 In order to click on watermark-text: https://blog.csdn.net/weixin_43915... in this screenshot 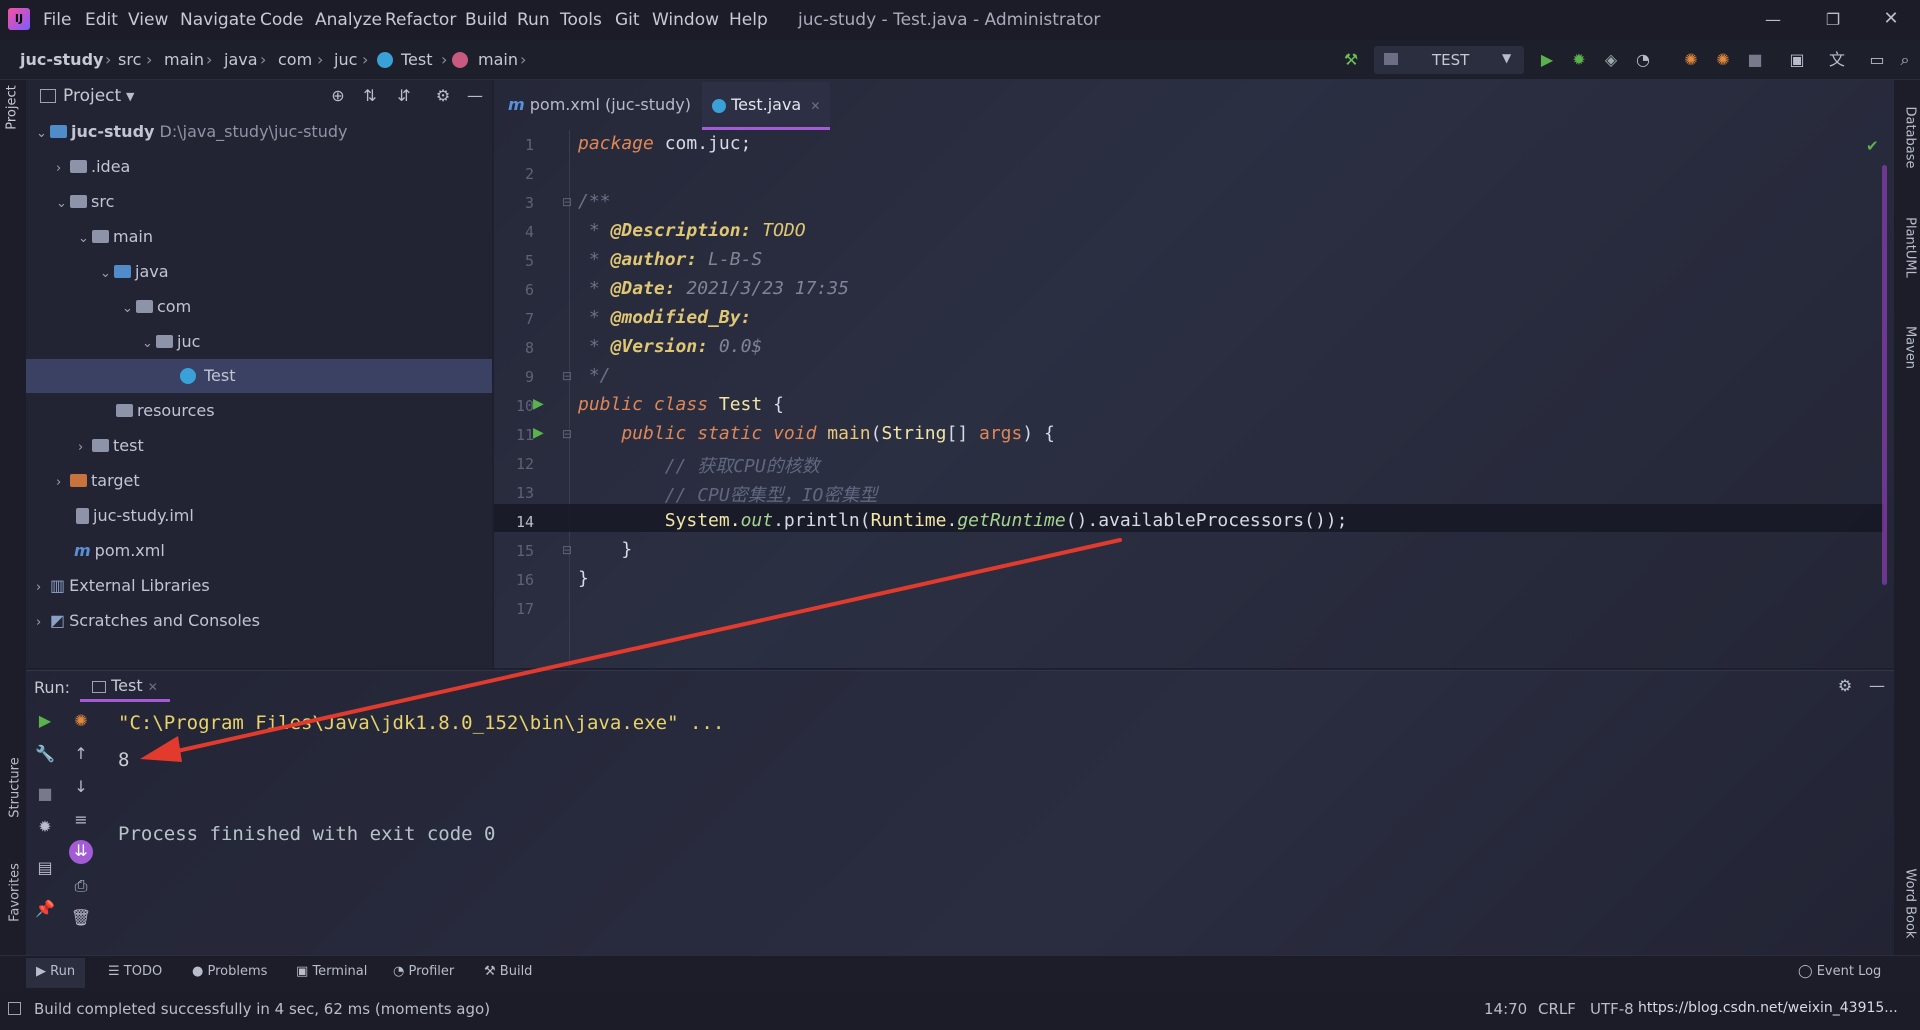, I will do `click(1768, 1008)`.